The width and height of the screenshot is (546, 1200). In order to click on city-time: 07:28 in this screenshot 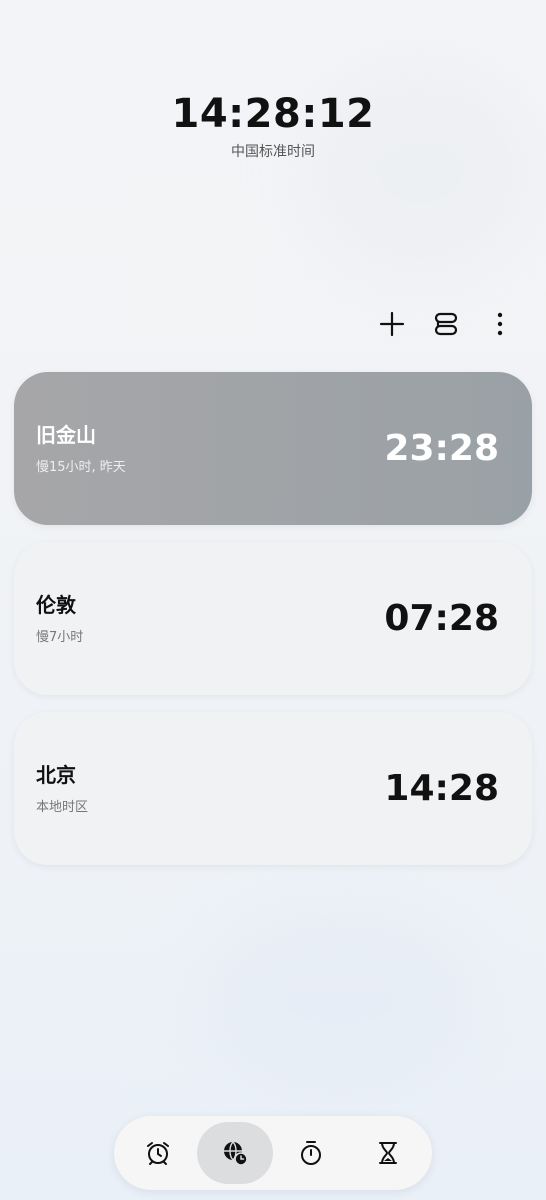, I will do `click(441, 618)`.